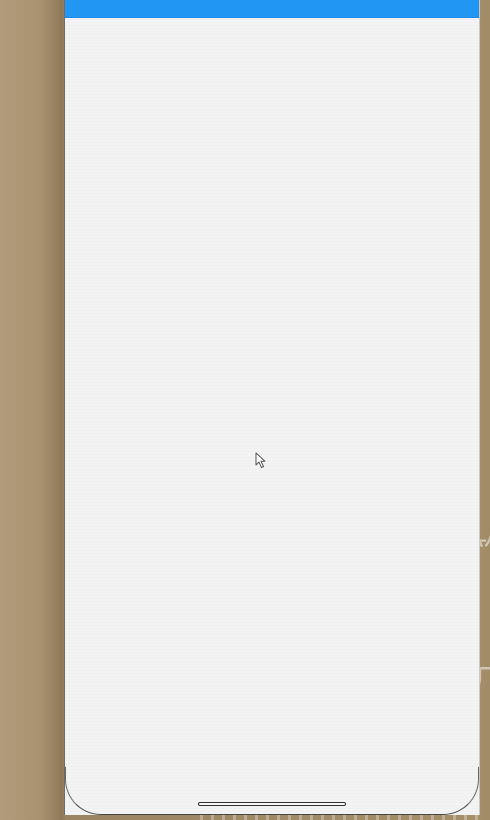 The height and width of the screenshot is (820, 490). I want to click on status-bar, so click(272, 9).